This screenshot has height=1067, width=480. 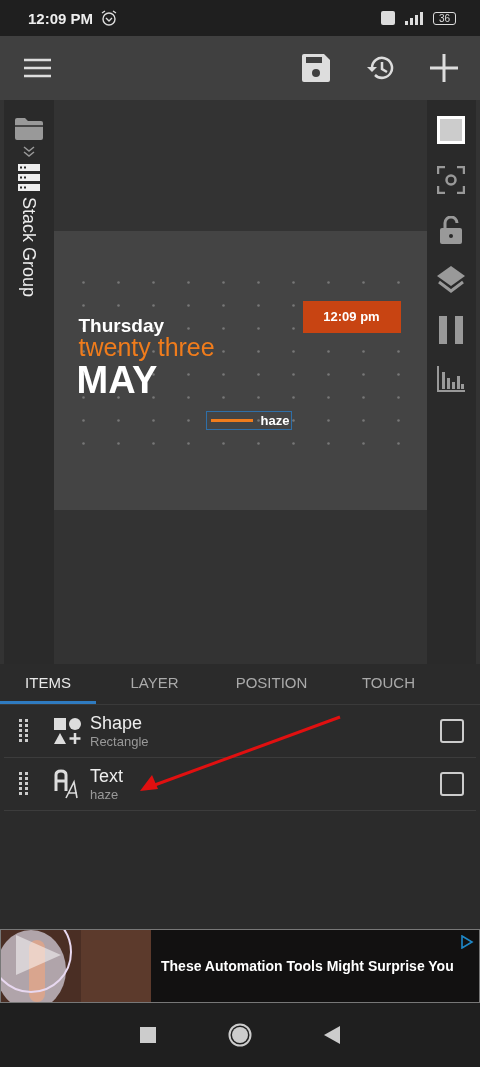 What do you see at coordinates (444, 18) in the screenshot?
I see `battery-indicator: 36` at bounding box center [444, 18].